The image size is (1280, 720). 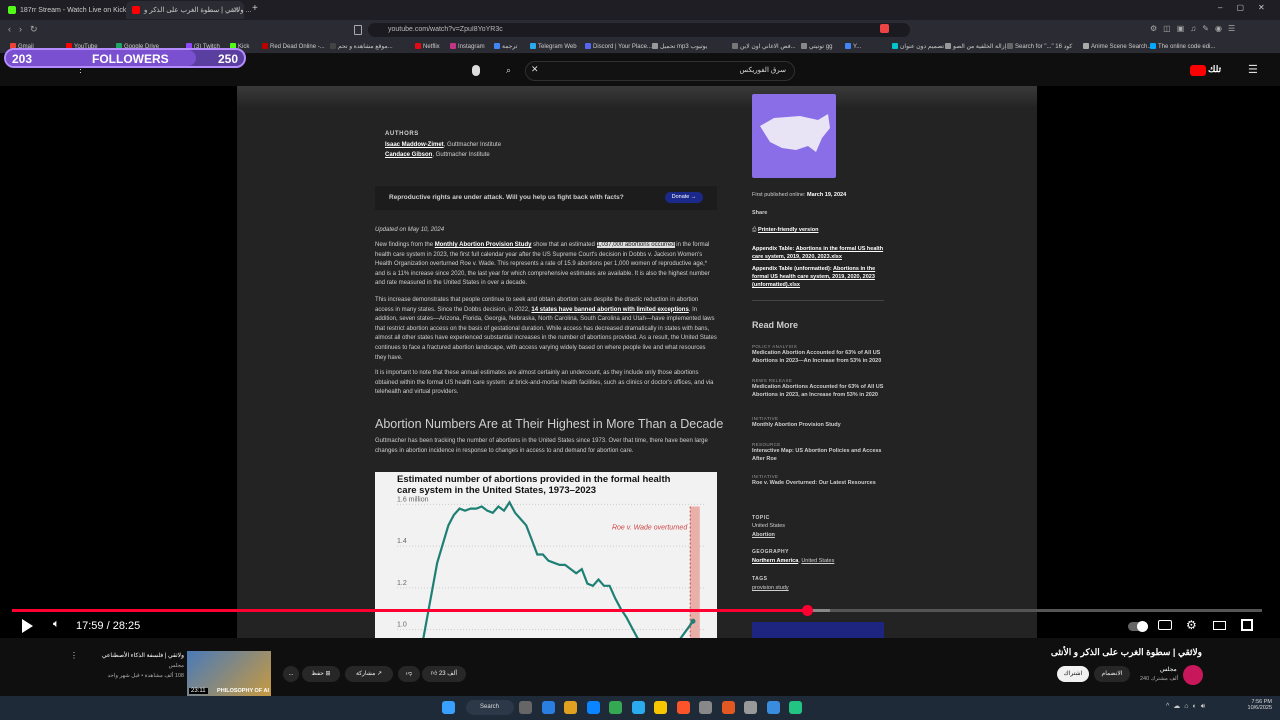 I want to click on read-more-link: Monthly Abortion Provision Study, so click(x=819, y=425).